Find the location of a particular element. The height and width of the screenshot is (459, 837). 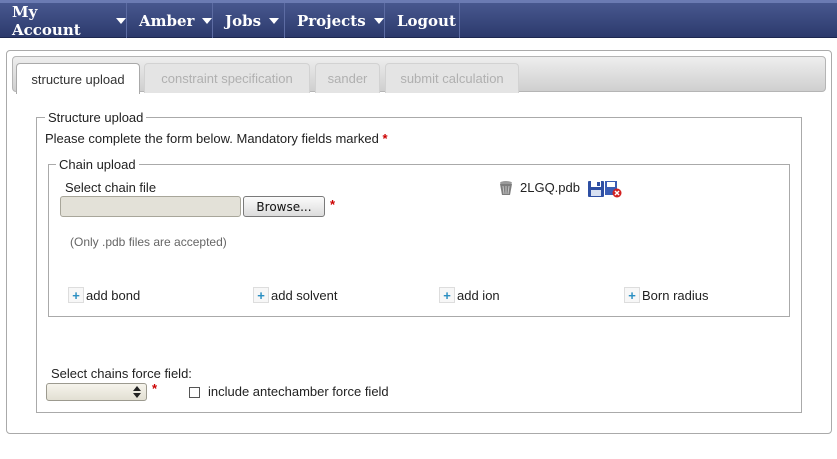

add-ion-link: + add ion is located at coordinates (469, 295).